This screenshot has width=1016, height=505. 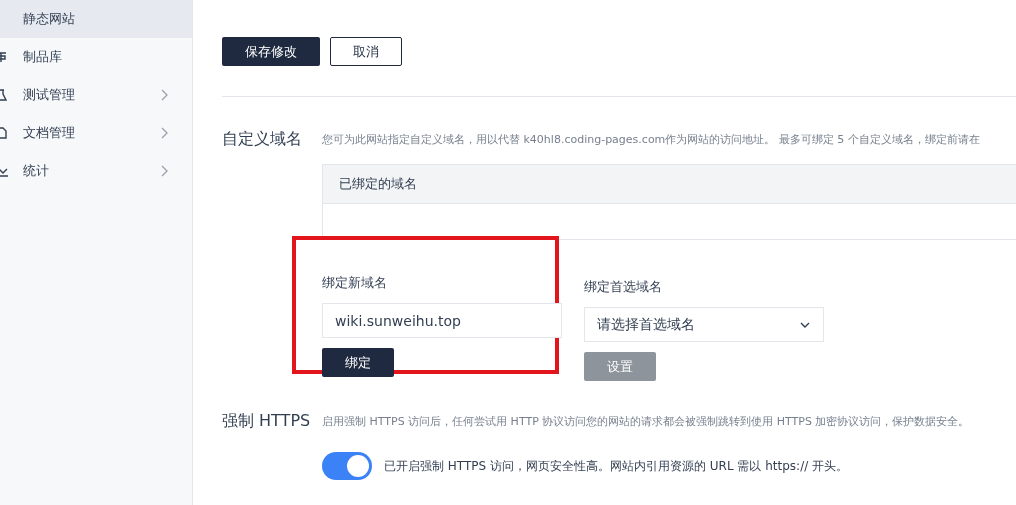 What do you see at coordinates (96, 19) in the screenshot?
I see `sidebar-item: 静态网站` at bounding box center [96, 19].